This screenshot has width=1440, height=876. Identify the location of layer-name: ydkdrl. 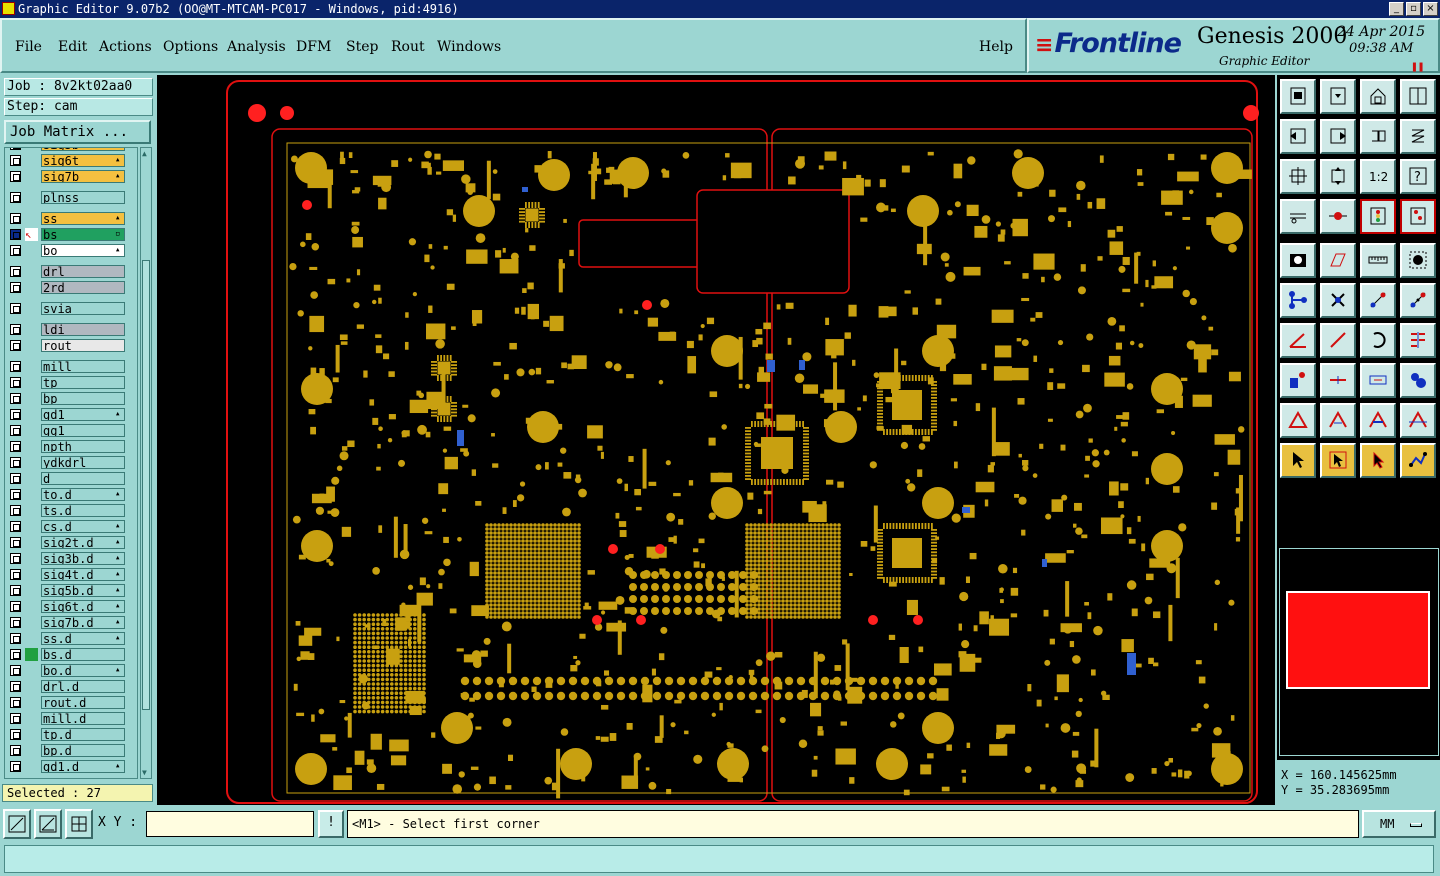
(83, 462).